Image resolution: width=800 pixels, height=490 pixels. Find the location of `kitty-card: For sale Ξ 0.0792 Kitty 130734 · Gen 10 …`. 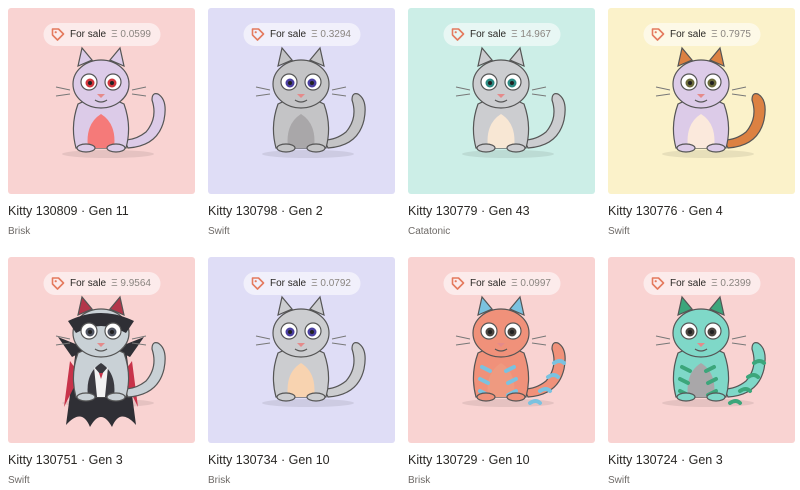

kitty-card: For sale Ξ 0.0792 Kitty 130734 · Gen 10 … is located at coordinates (301, 371).